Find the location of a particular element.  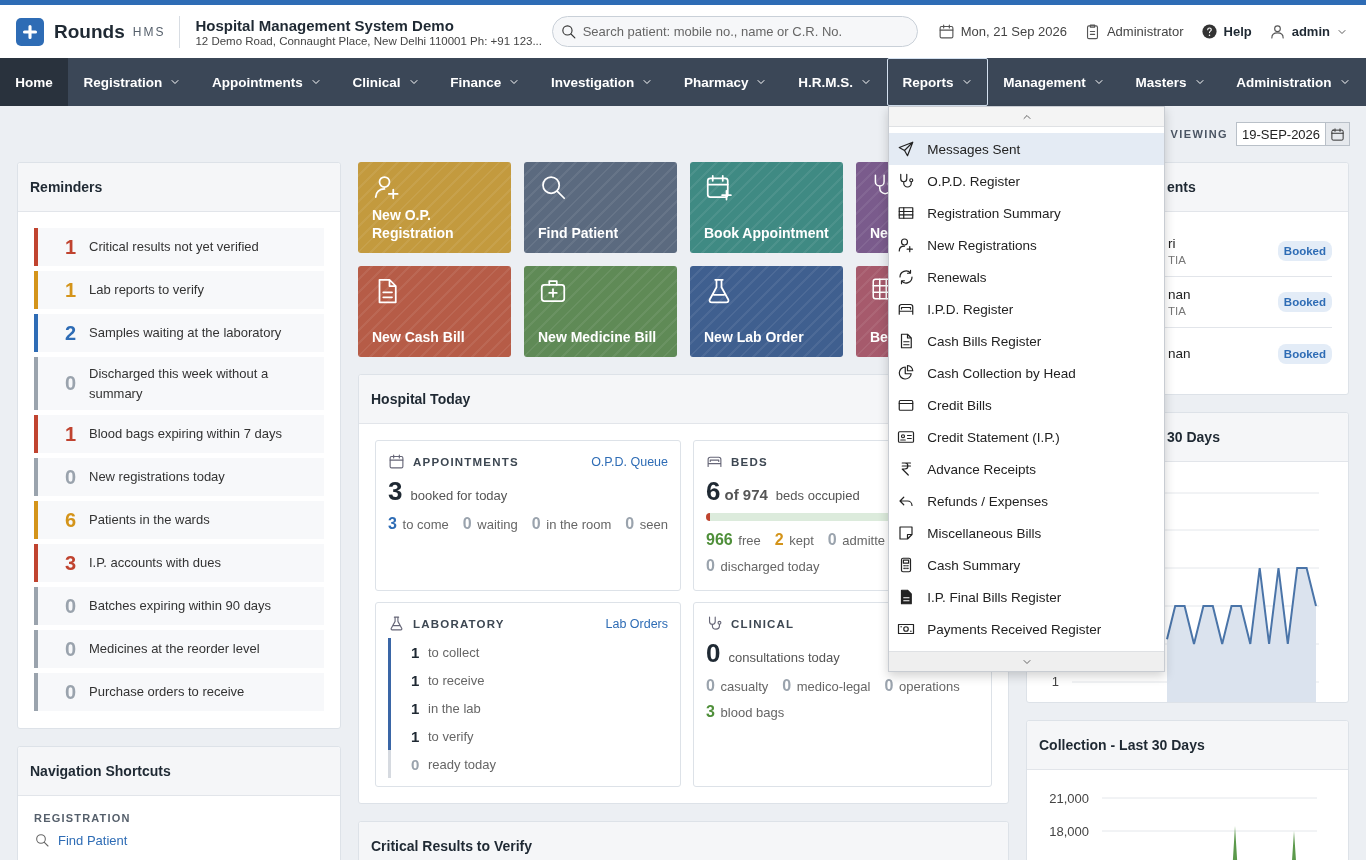

reminder-item: 0 Purchase orders to receive is located at coordinates (179, 692).